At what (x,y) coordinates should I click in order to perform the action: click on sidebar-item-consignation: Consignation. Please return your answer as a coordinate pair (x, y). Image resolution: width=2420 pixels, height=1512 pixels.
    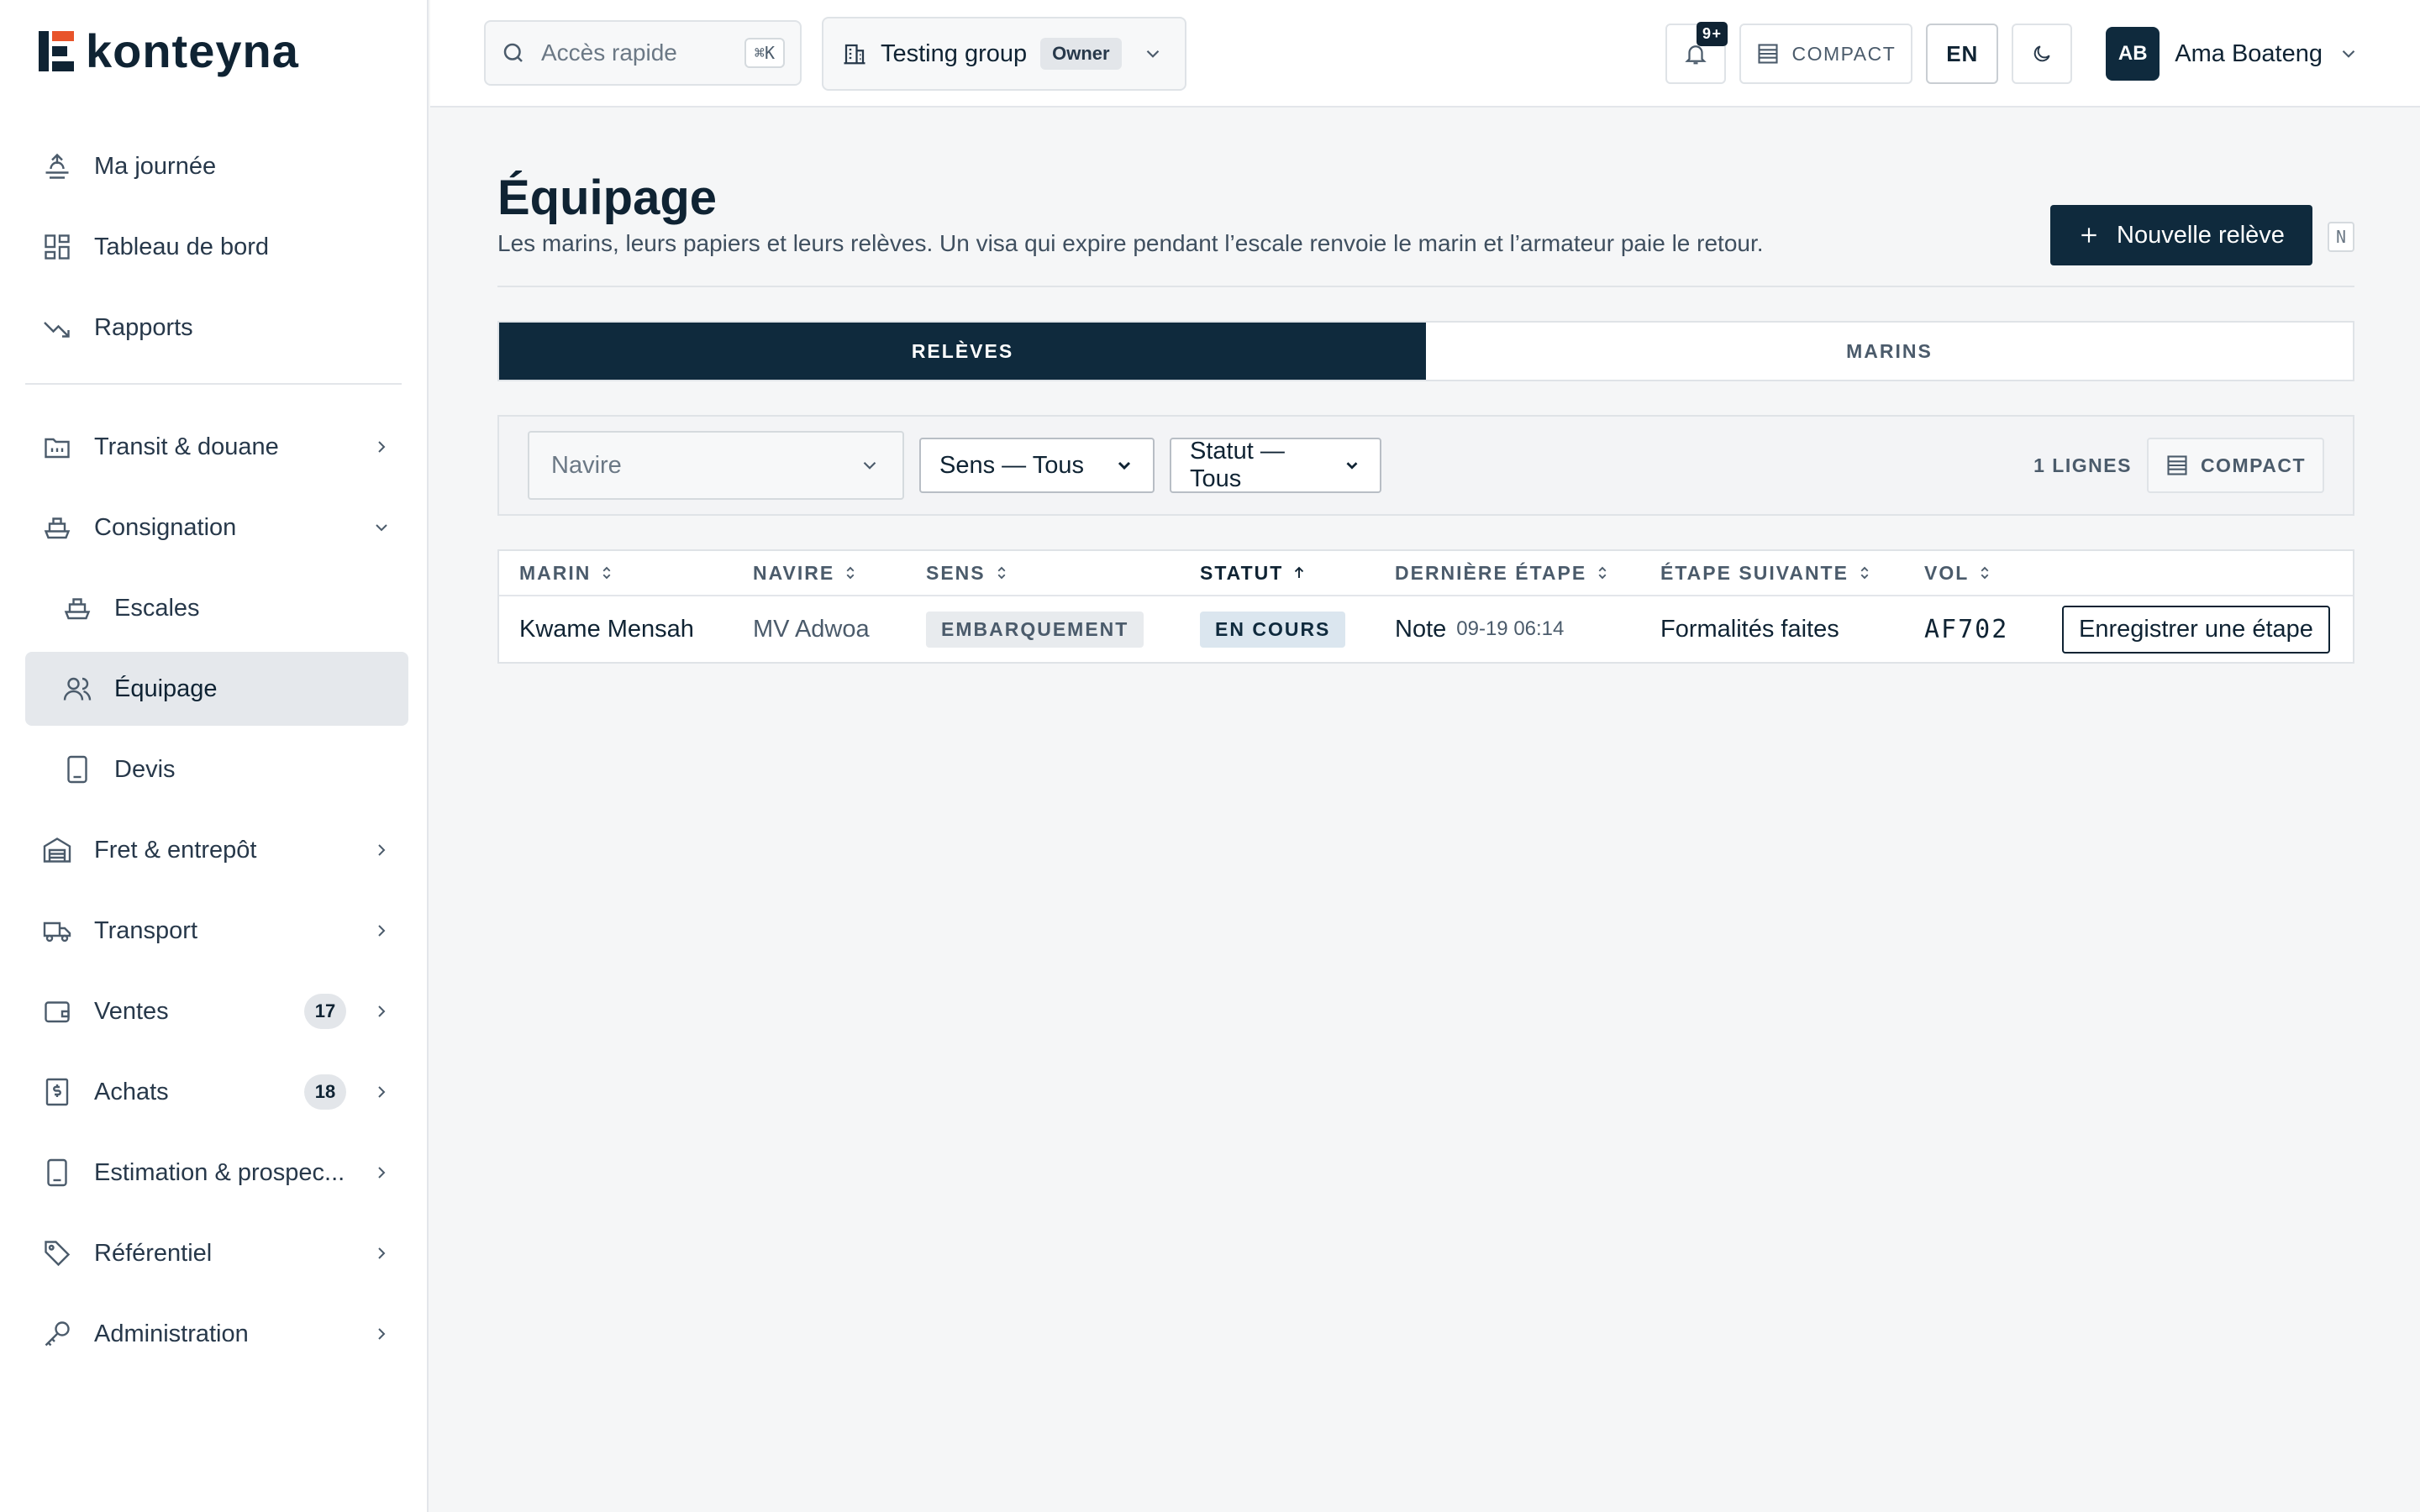
    Looking at the image, I should click on (217, 527).